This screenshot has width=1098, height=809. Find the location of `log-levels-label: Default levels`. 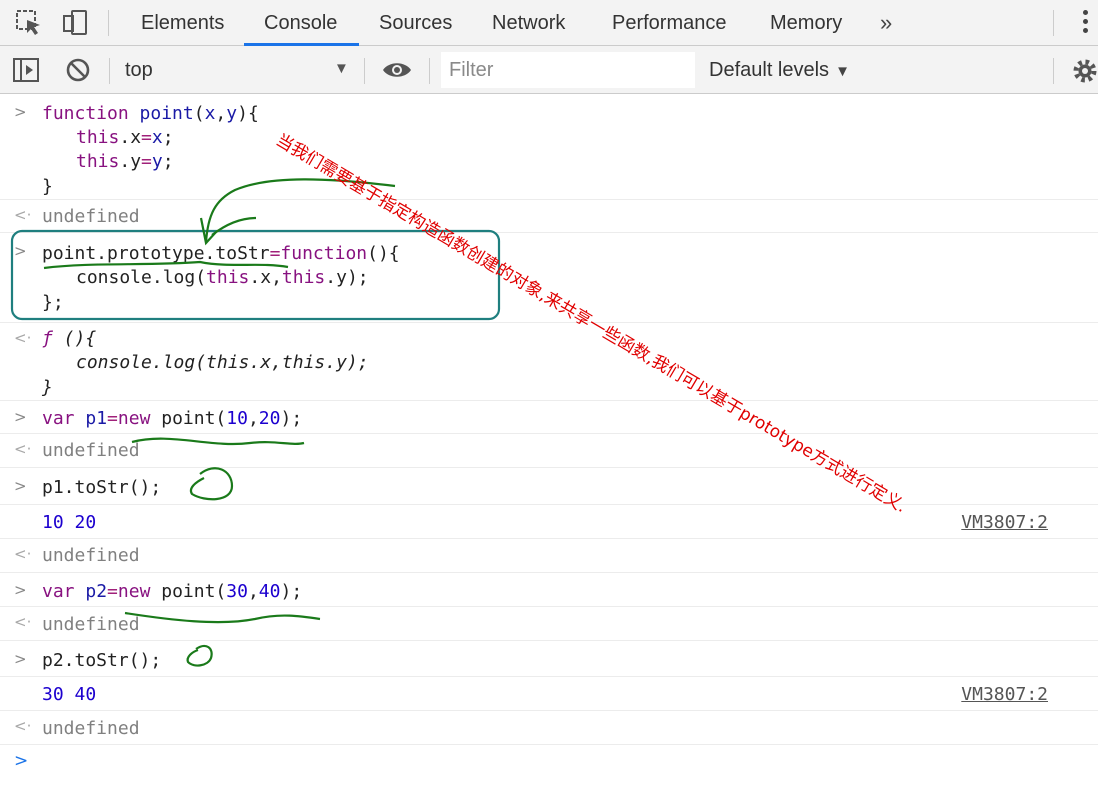

log-levels-label: Default levels is located at coordinates (769, 70).